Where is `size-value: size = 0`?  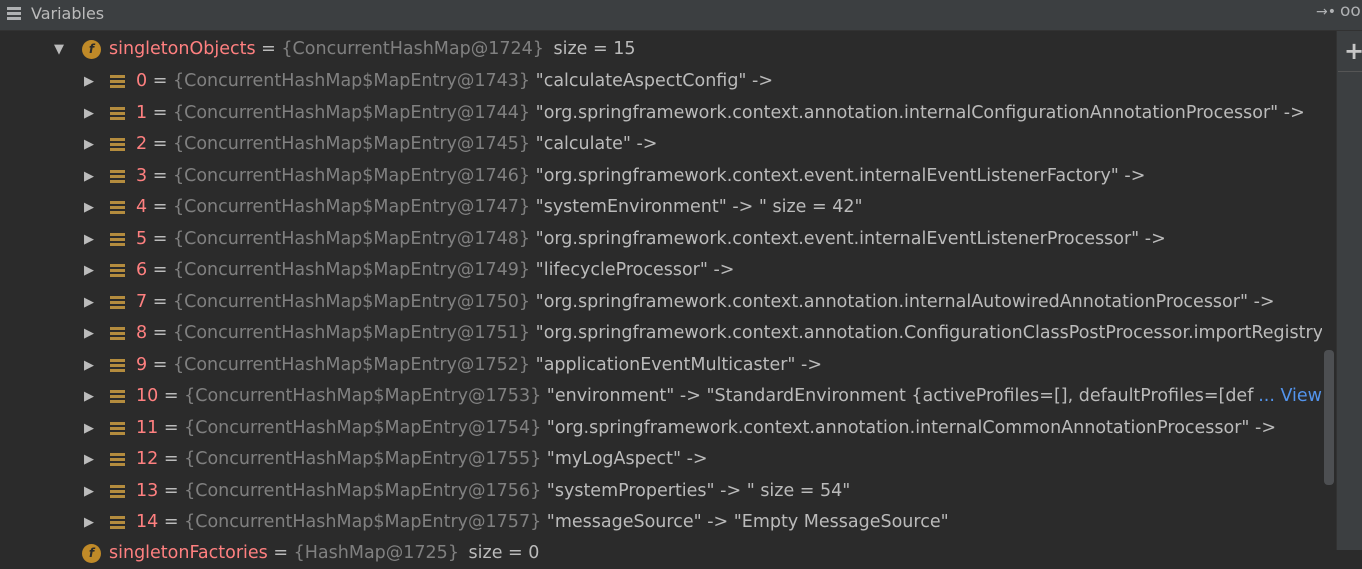
size-value: size = 0 is located at coordinates (504, 553).